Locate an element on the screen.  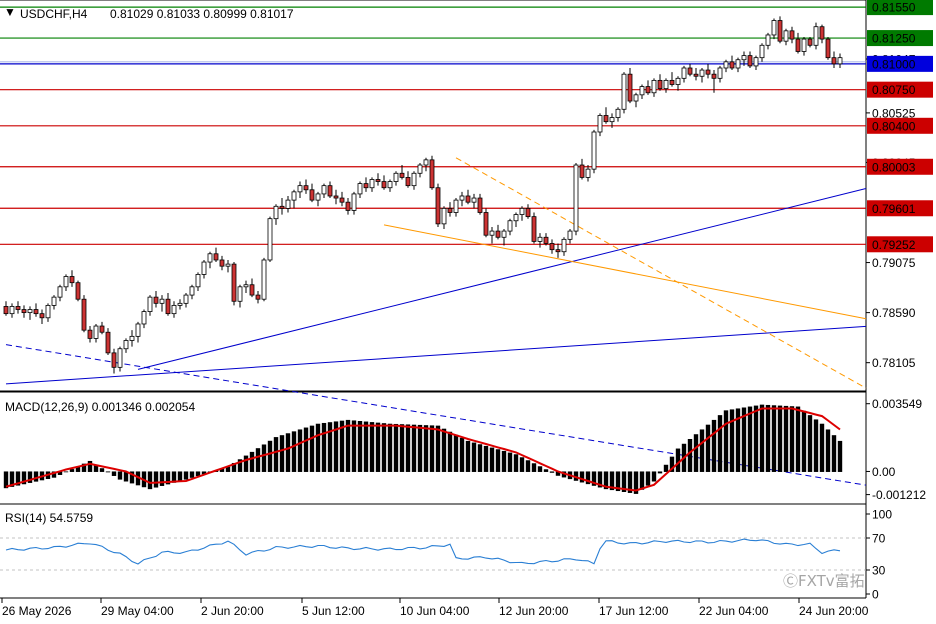
price-badge-label-8: 0.80003 is located at coordinates (894, 167).